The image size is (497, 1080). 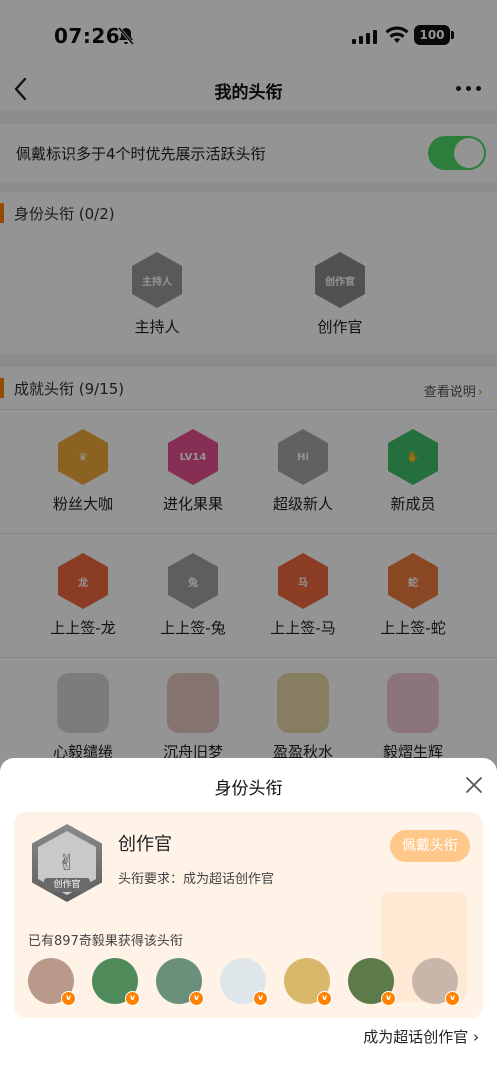 What do you see at coordinates (474, 785) in the screenshot?
I see `close-icon` at bounding box center [474, 785].